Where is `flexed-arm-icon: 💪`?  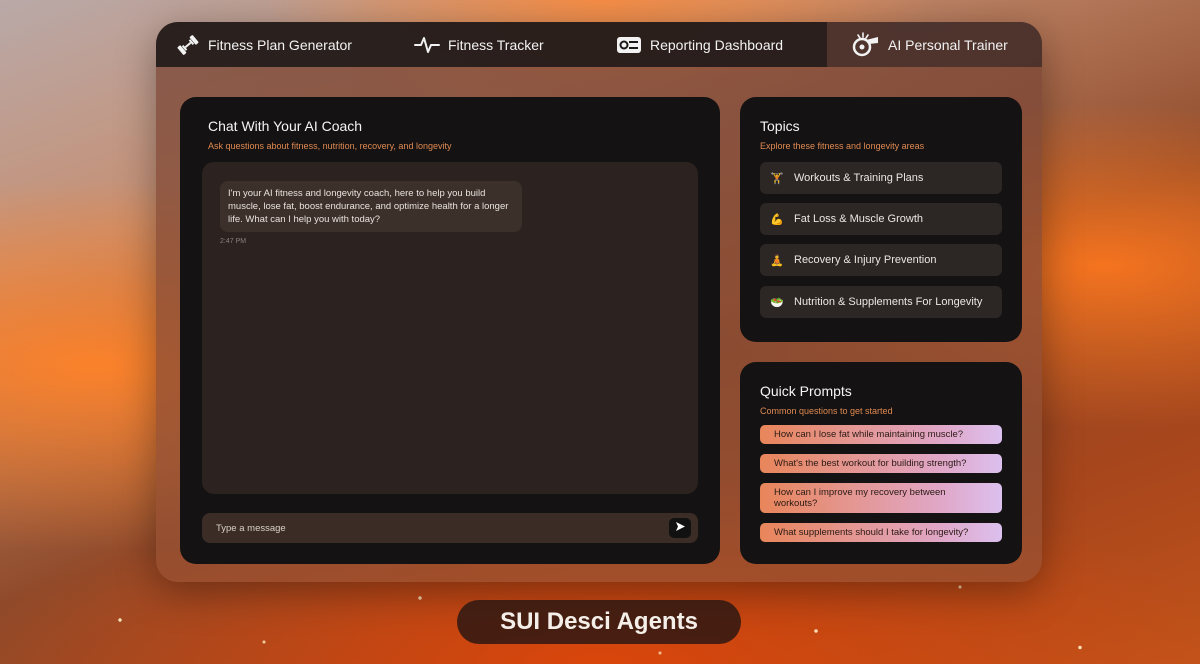
flexed-arm-icon: 💪 is located at coordinates (777, 219).